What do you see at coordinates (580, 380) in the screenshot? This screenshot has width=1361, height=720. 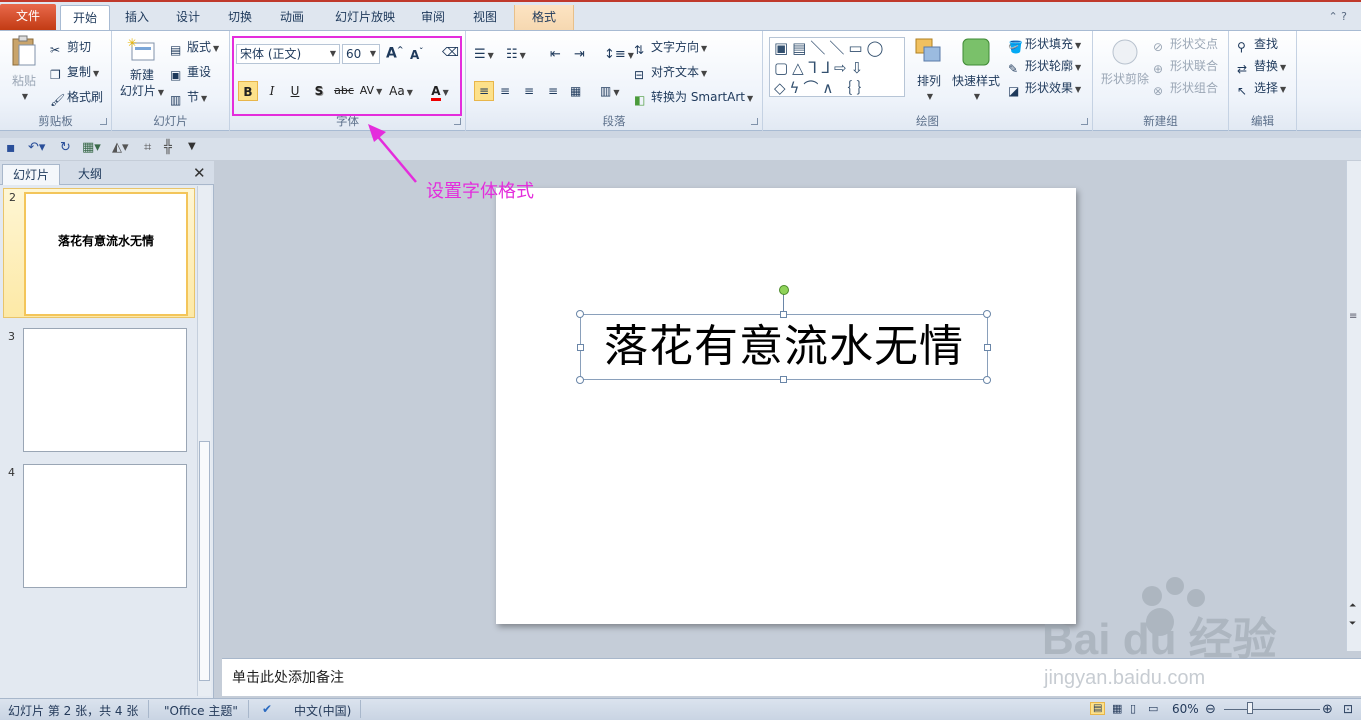 I see `resize-handle-bl` at bounding box center [580, 380].